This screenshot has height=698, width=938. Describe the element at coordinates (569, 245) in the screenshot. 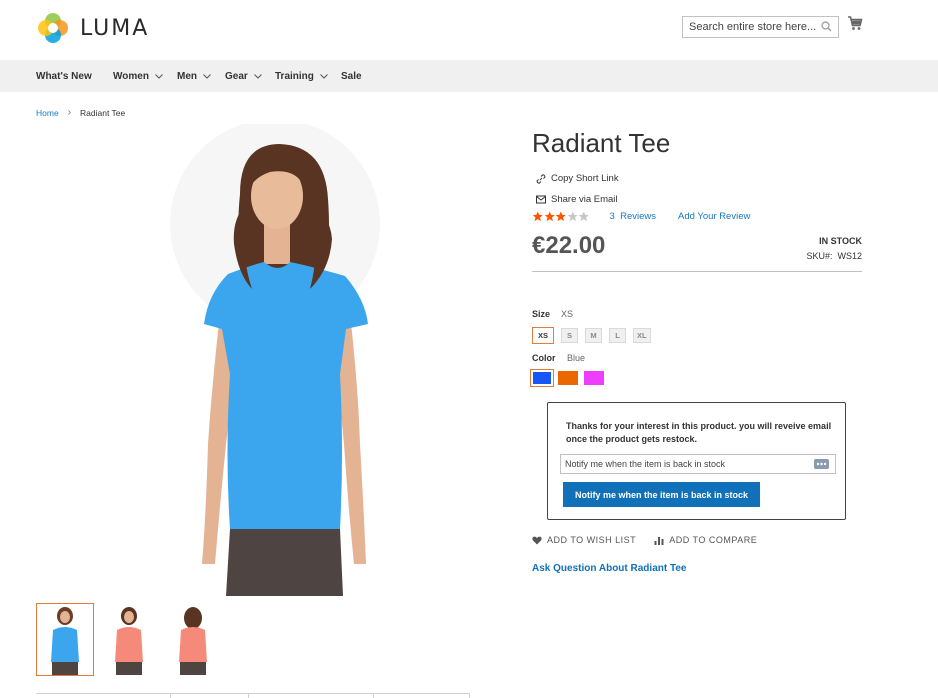

I see `product-price: €22.00` at that location.